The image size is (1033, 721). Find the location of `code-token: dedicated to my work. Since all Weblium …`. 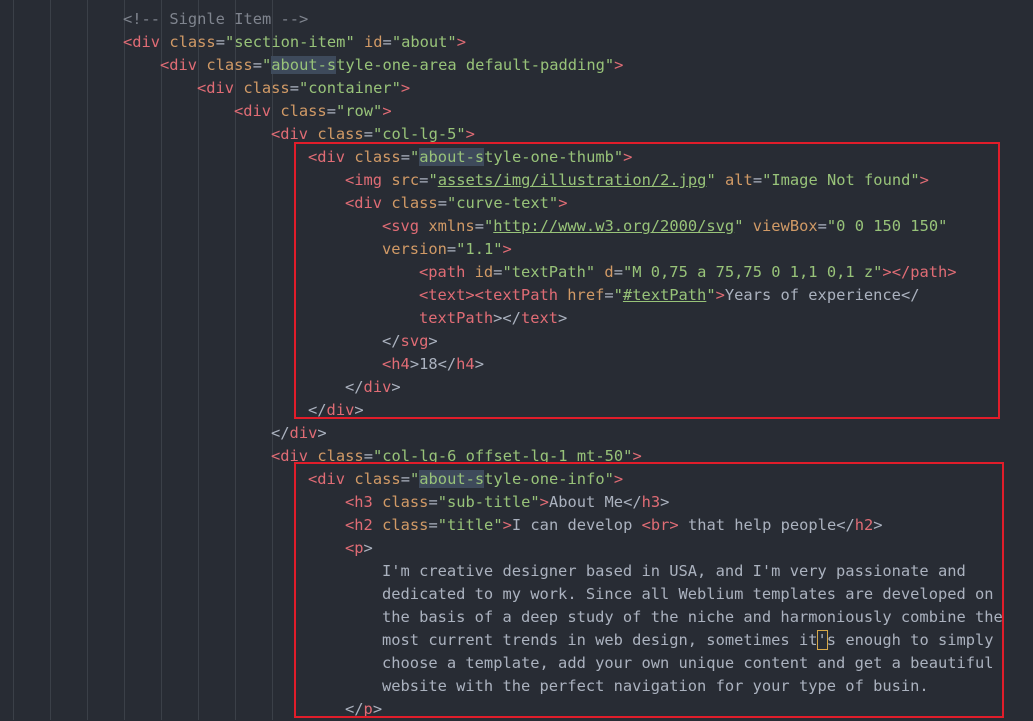

code-token: dedicated to my work. Since all Weblium … is located at coordinates (688, 594).